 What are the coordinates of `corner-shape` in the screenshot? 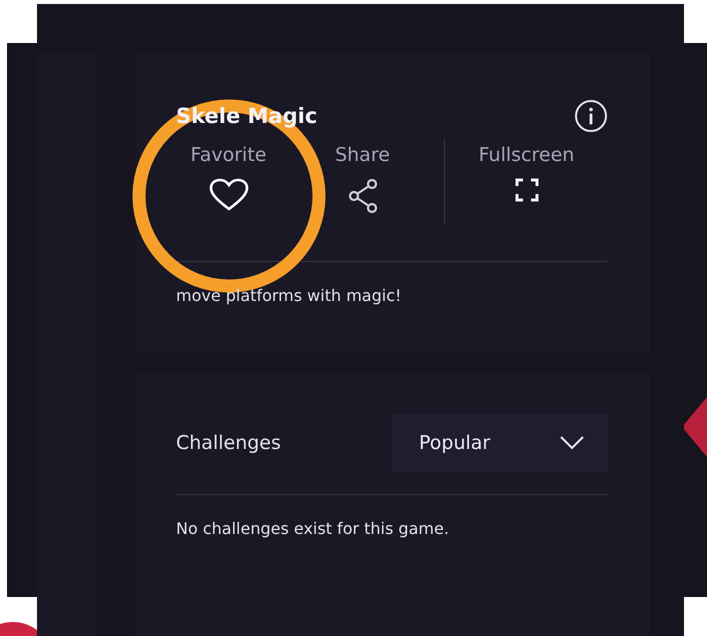 It's located at (18, 629).